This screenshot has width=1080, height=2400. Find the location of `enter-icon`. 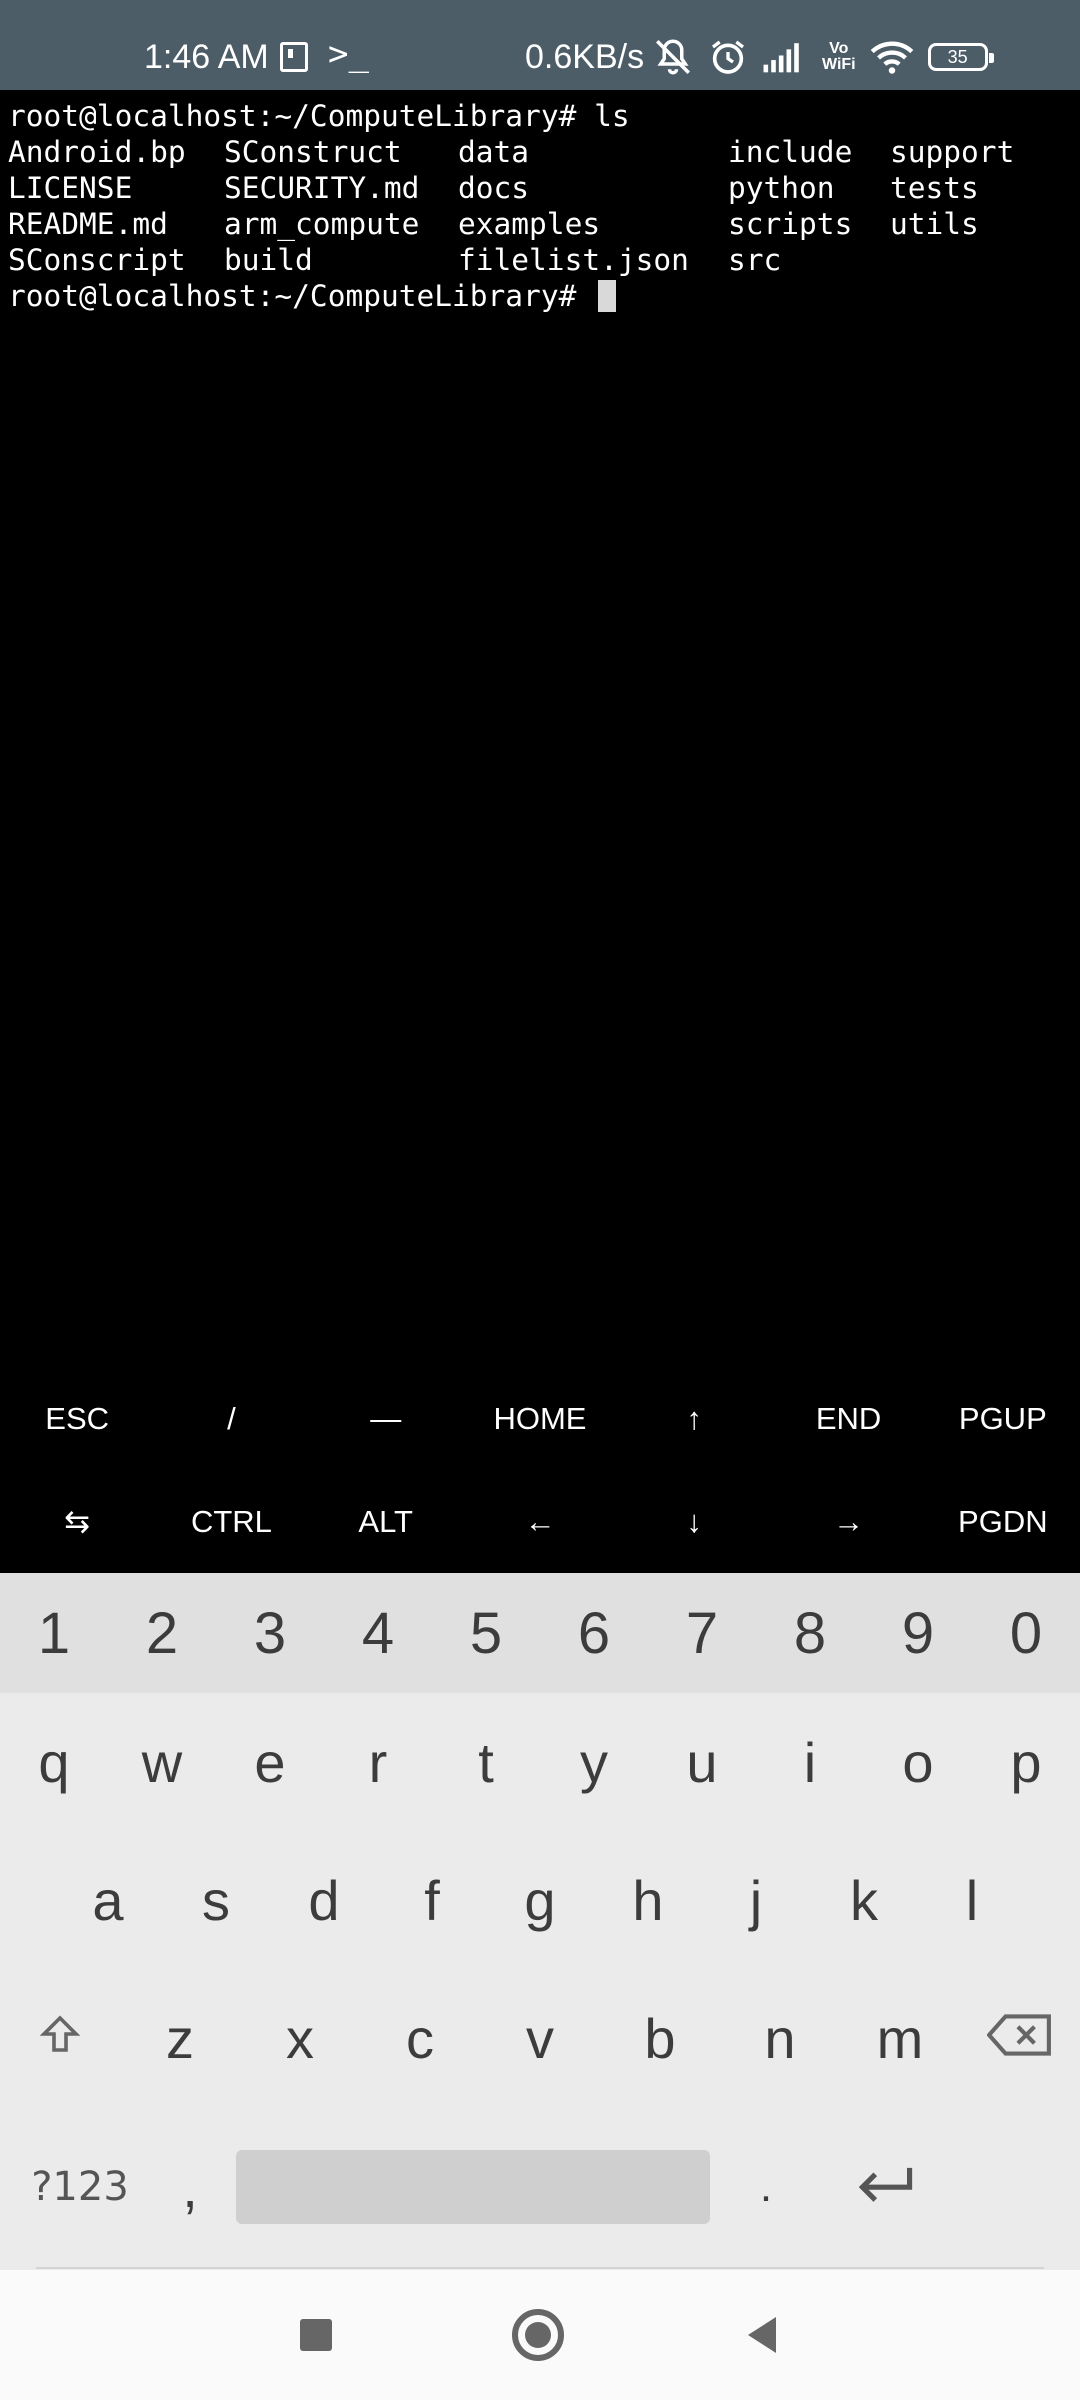

enter-icon is located at coordinates (885, 2184).